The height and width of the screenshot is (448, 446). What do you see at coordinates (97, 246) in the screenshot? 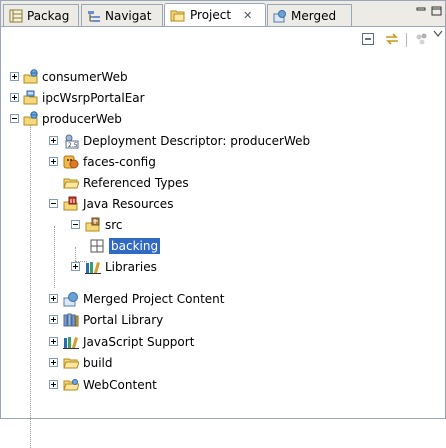
I see `package-icon` at bounding box center [97, 246].